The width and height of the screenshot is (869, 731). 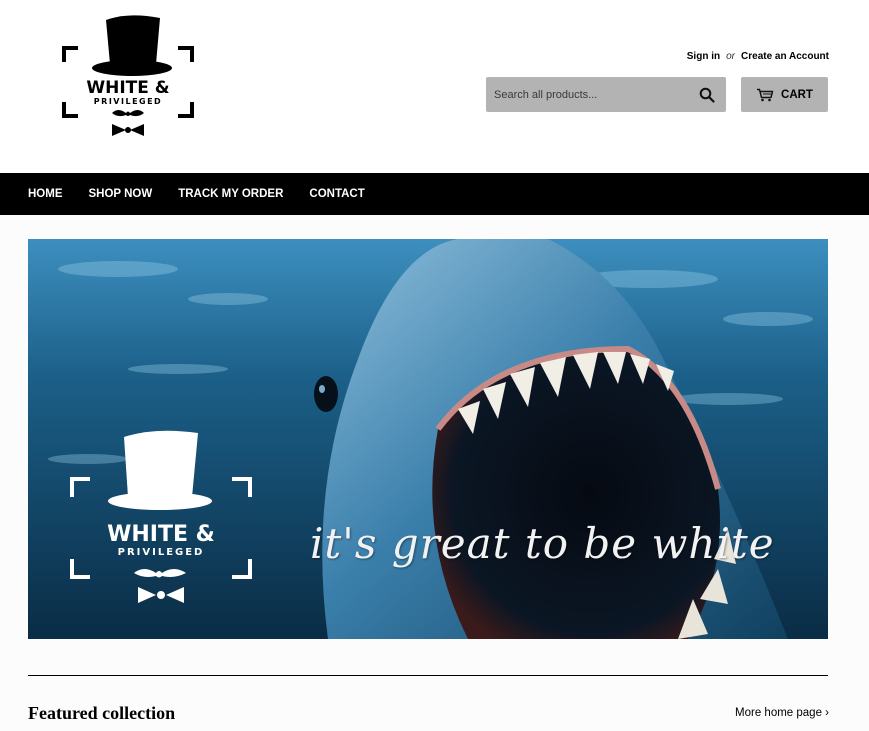 I want to click on search-icon, so click(x=707, y=95).